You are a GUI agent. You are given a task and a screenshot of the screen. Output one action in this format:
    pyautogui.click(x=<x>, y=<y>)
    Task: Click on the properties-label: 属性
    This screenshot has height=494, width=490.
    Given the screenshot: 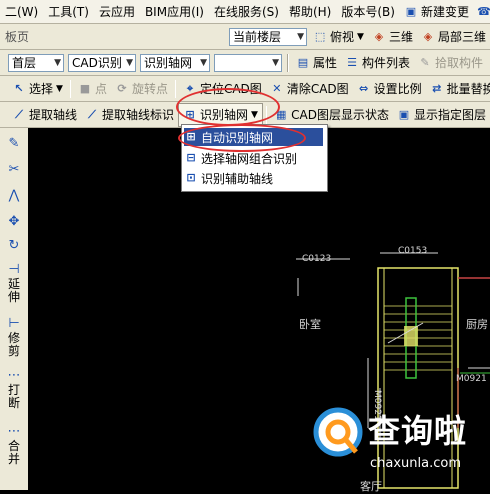 What is the action you would take?
    pyautogui.click(x=325, y=63)
    